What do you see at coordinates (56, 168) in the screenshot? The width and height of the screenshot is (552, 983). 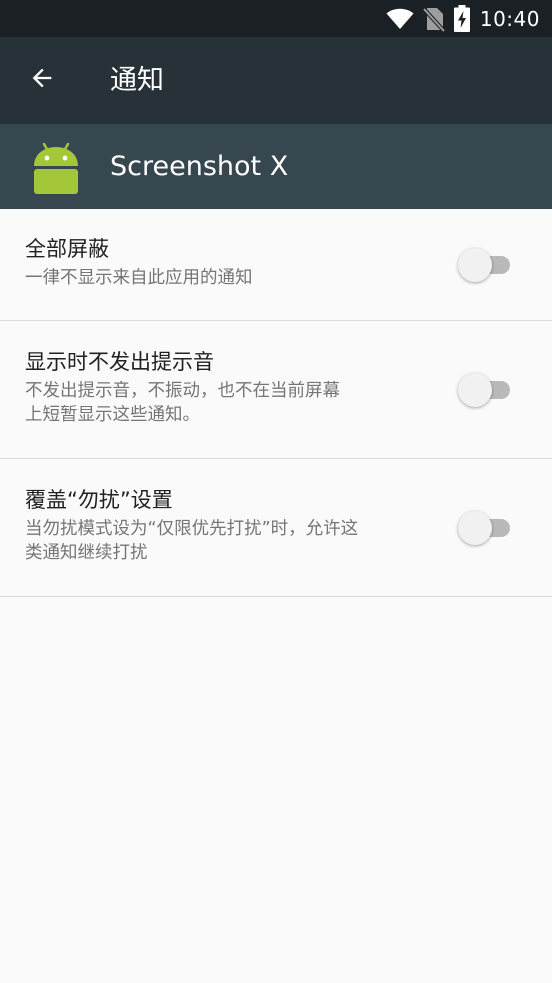 I see `android-robot-icon` at bounding box center [56, 168].